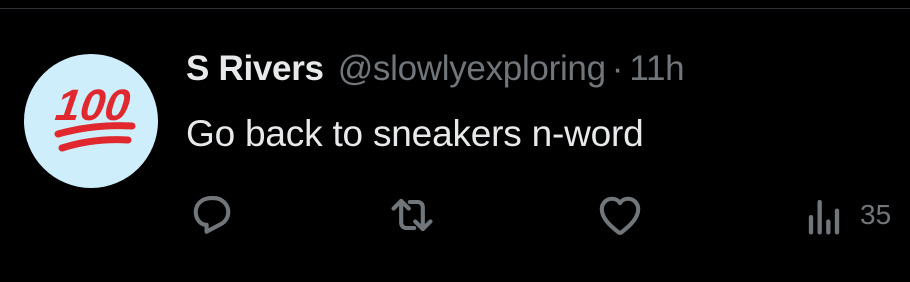 This screenshot has width=910, height=282. I want to click on retweet-button, so click(412, 215).